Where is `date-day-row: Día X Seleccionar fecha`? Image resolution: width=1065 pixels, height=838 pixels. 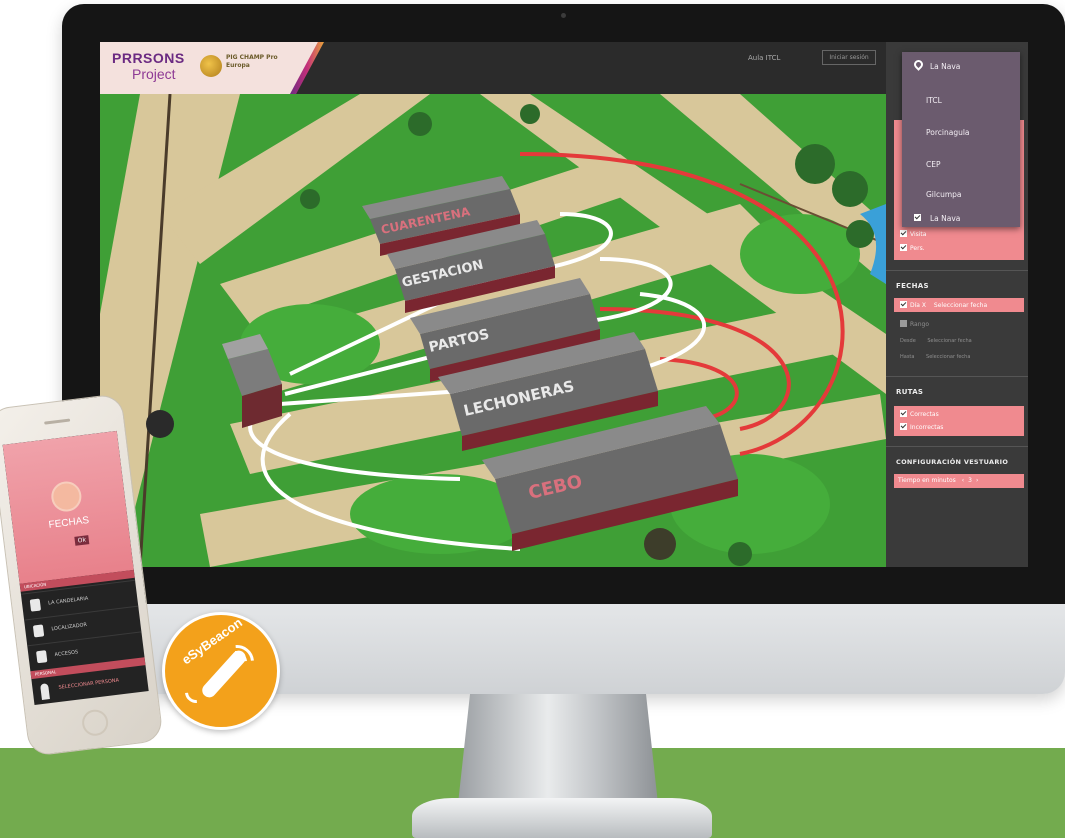 date-day-row: Día X Seleccionar fecha is located at coordinates (943, 305).